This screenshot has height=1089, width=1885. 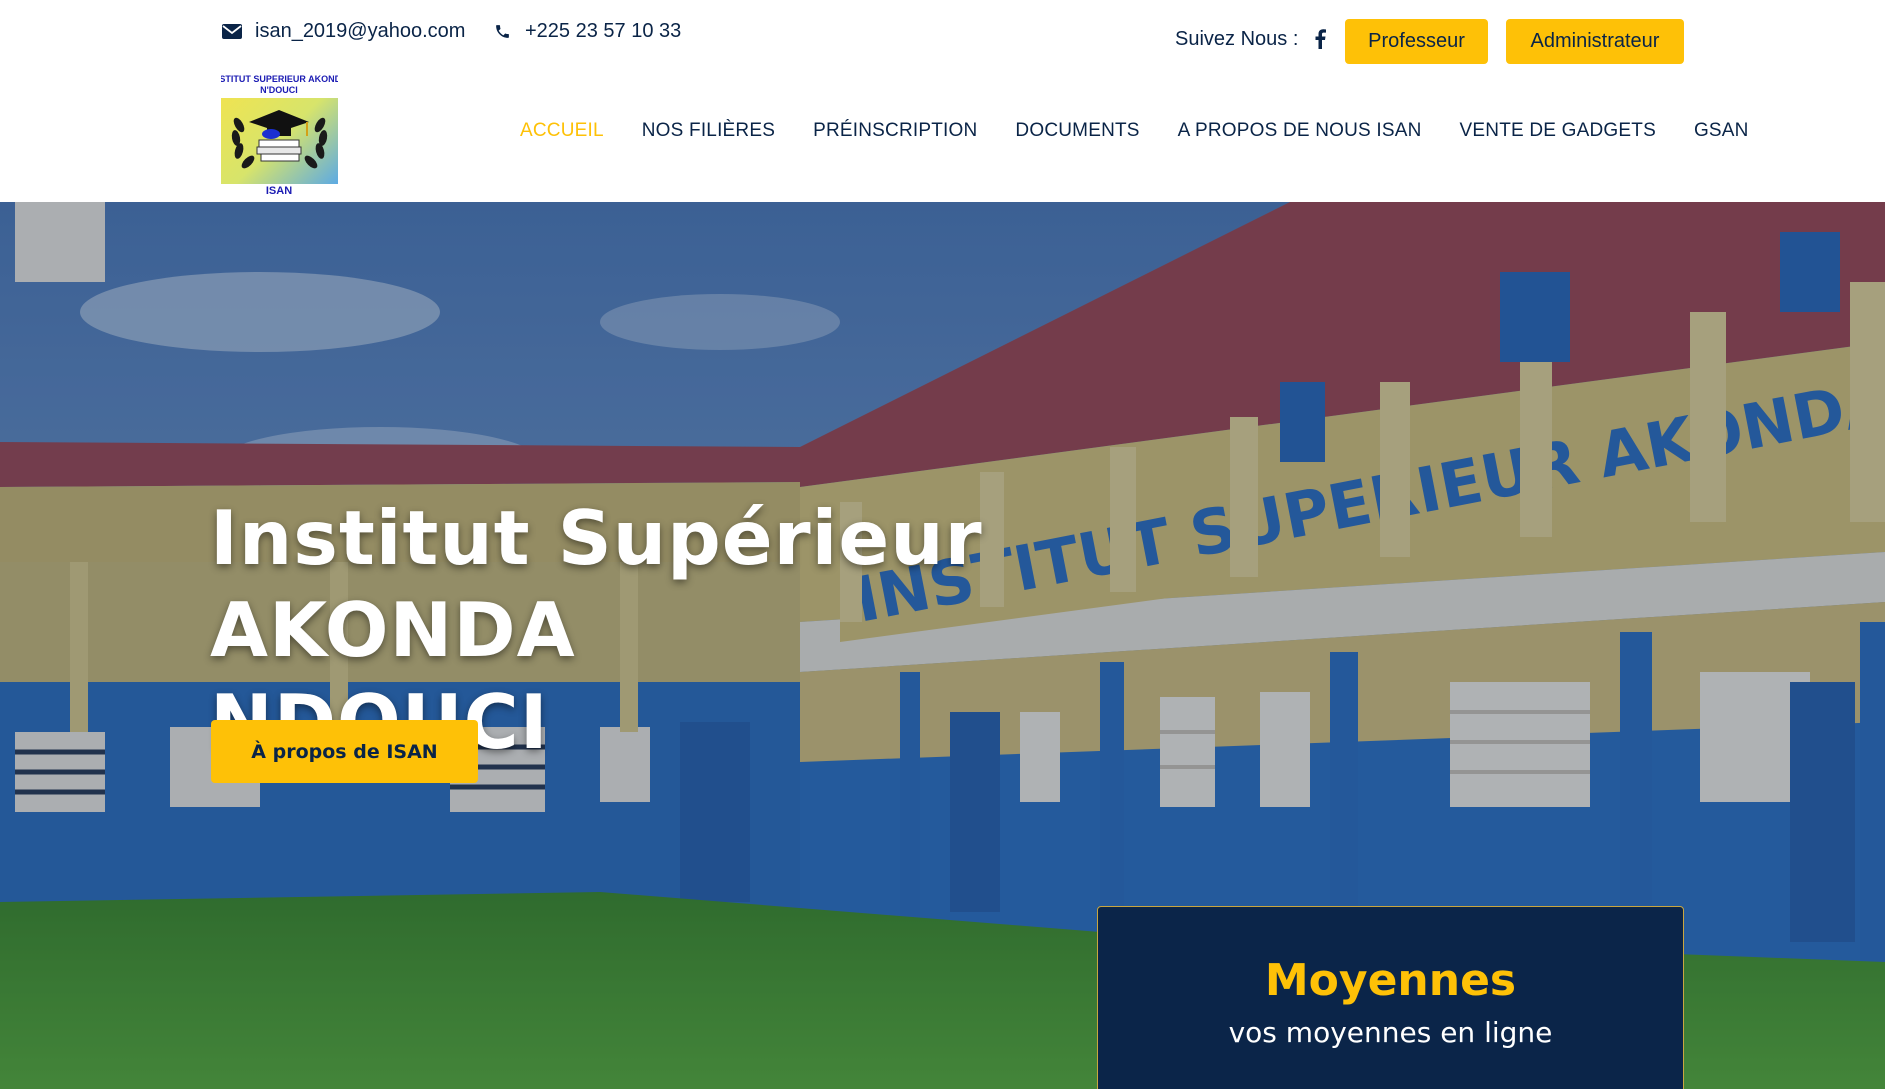 What do you see at coordinates (708, 131) in the screenshot?
I see `nav-item-nos-filieres: NOS FILIÈRES` at bounding box center [708, 131].